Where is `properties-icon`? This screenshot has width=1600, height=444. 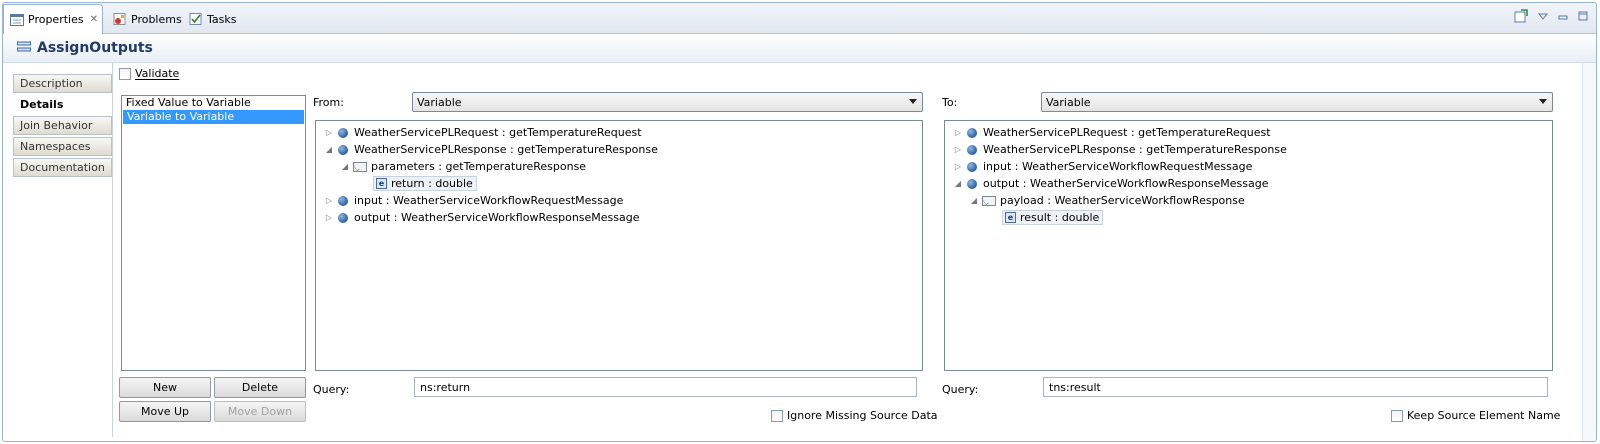
properties-icon is located at coordinates (17, 19).